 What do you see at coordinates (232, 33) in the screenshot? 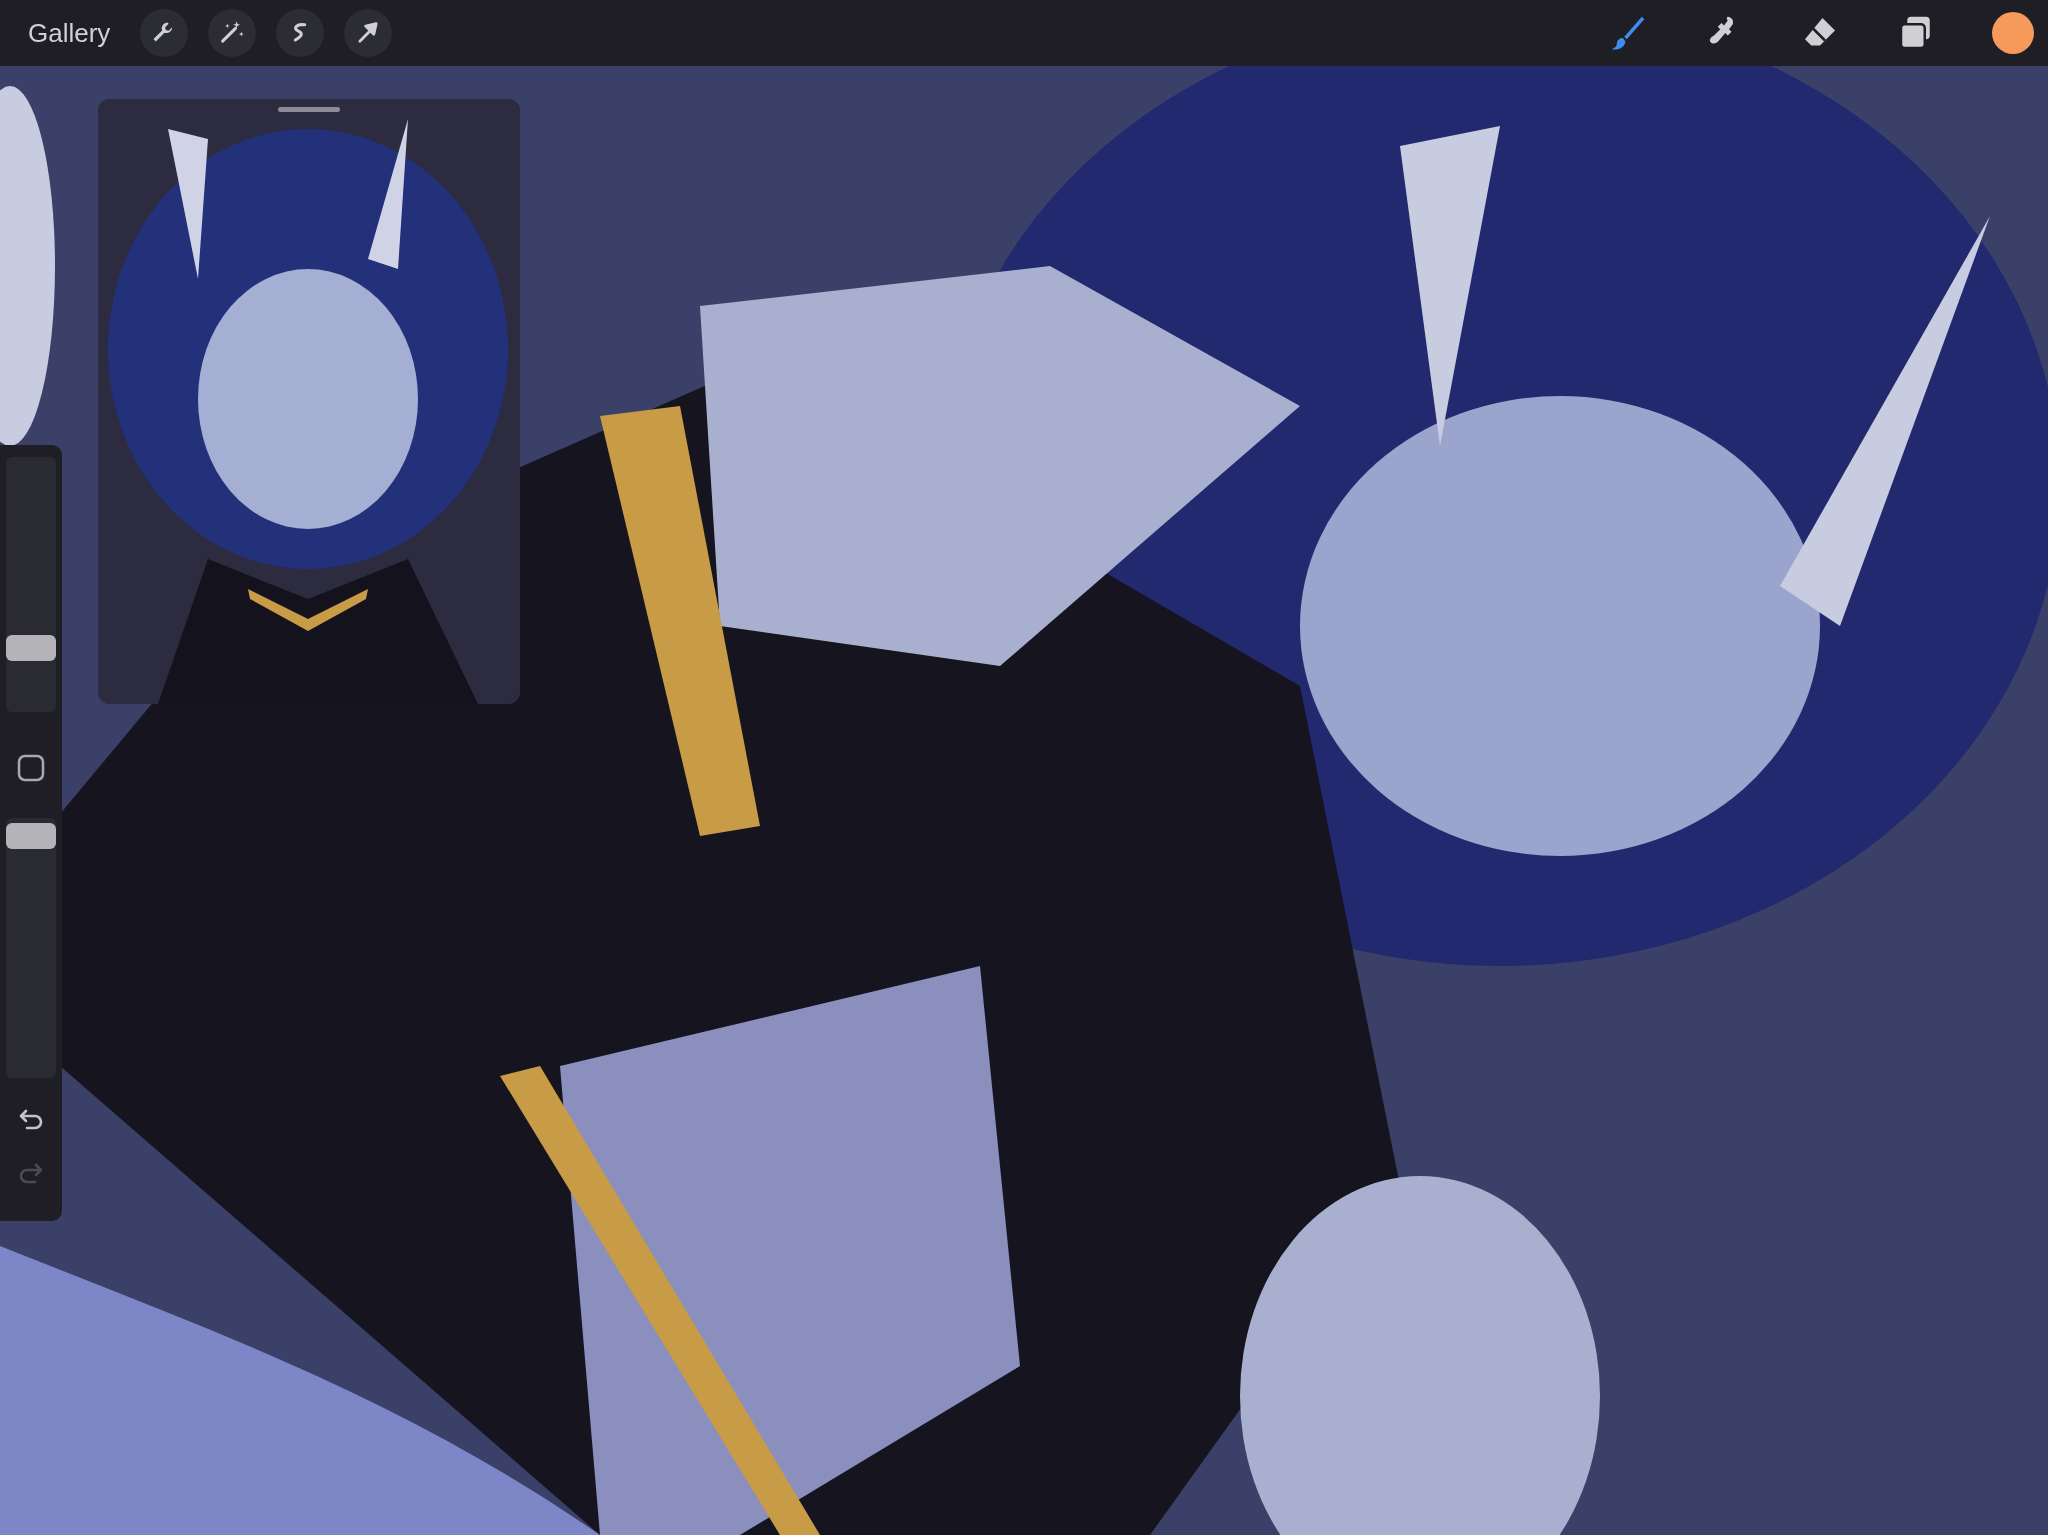
I see `magic-wand-button` at bounding box center [232, 33].